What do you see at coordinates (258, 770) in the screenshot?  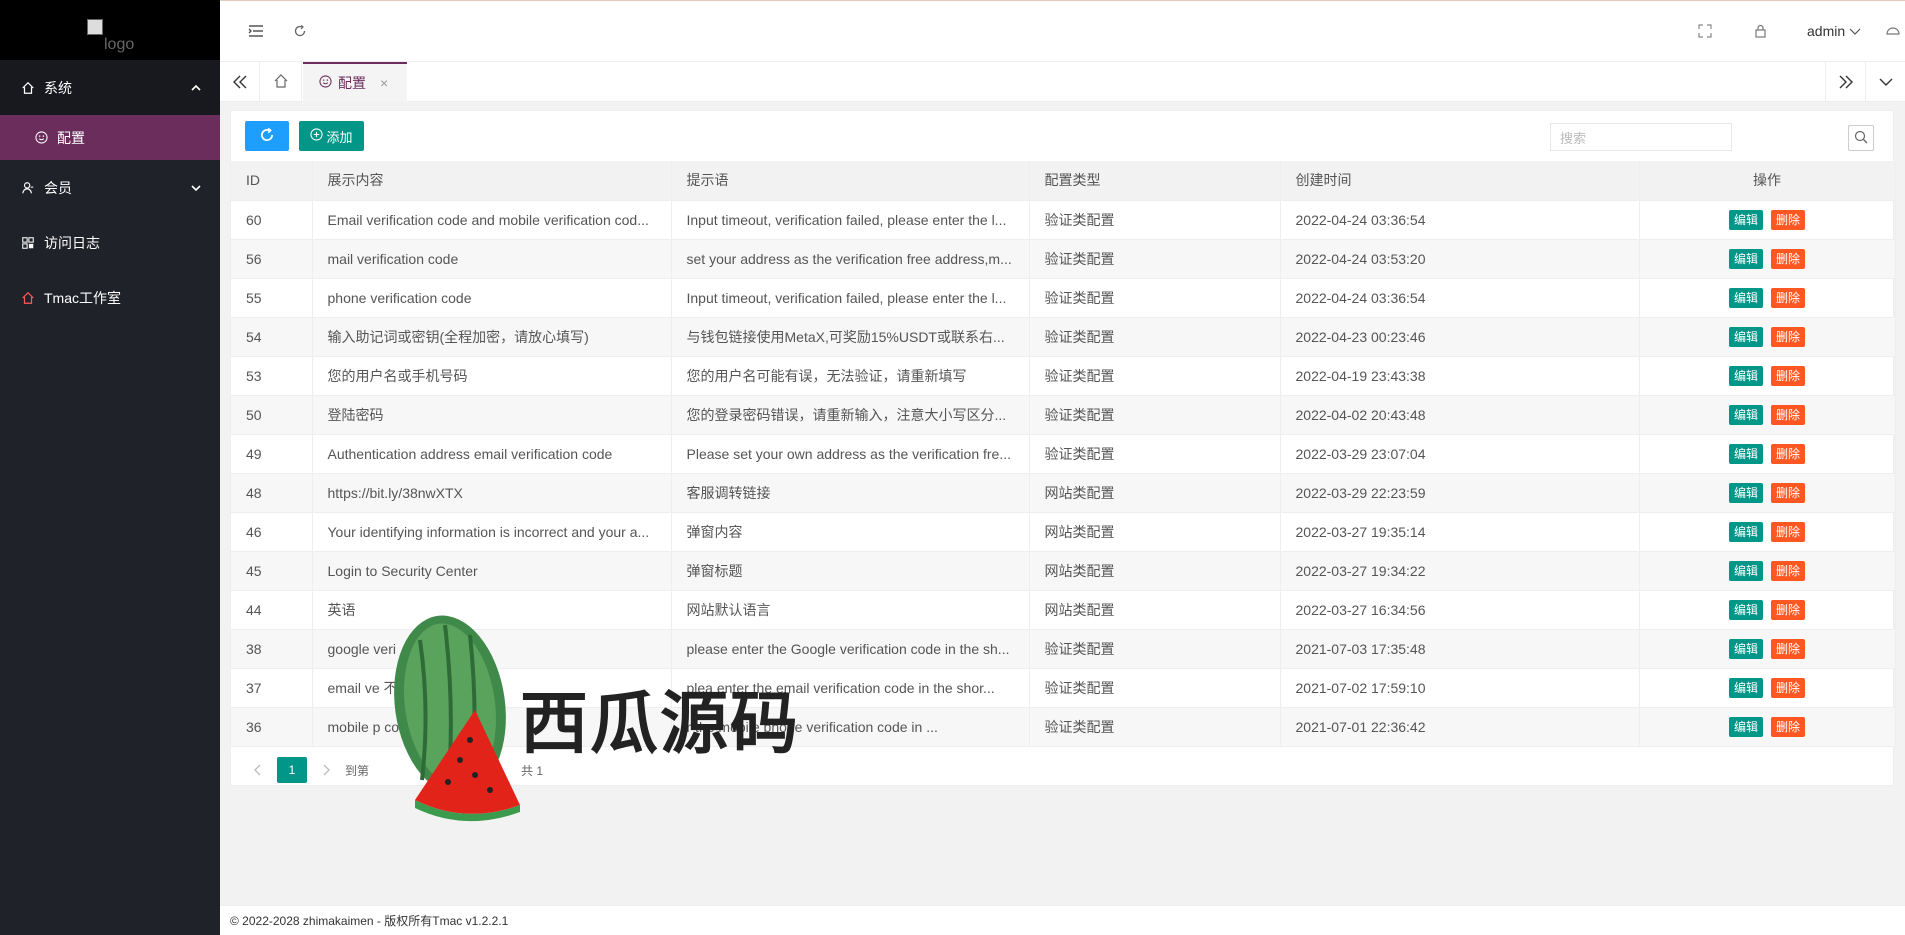 I see `prev-page-icon` at bounding box center [258, 770].